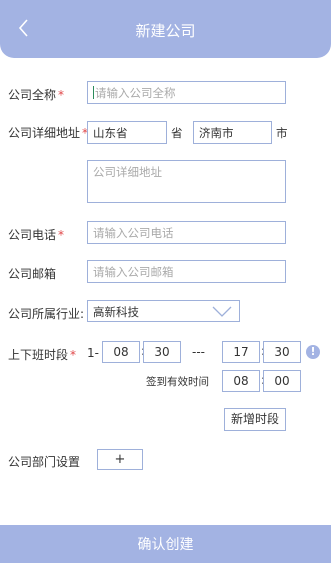 This screenshot has height=563, width=331. I want to click on company-name-label-text: 公司全称, so click(32, 95).